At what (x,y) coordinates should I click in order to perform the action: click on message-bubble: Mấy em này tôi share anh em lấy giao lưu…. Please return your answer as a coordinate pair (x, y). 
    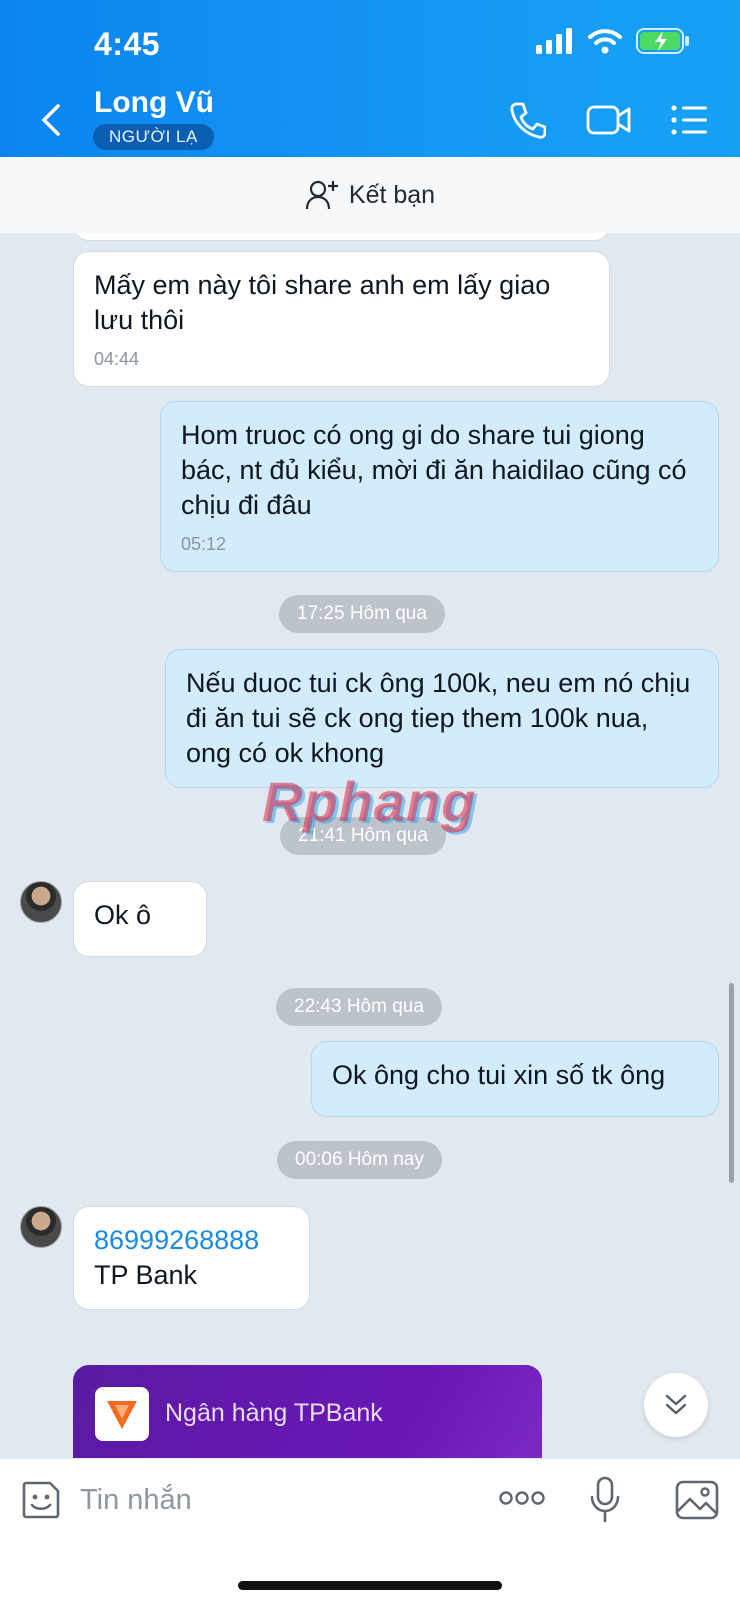
    Looking at the image, I should click on (341, 319).